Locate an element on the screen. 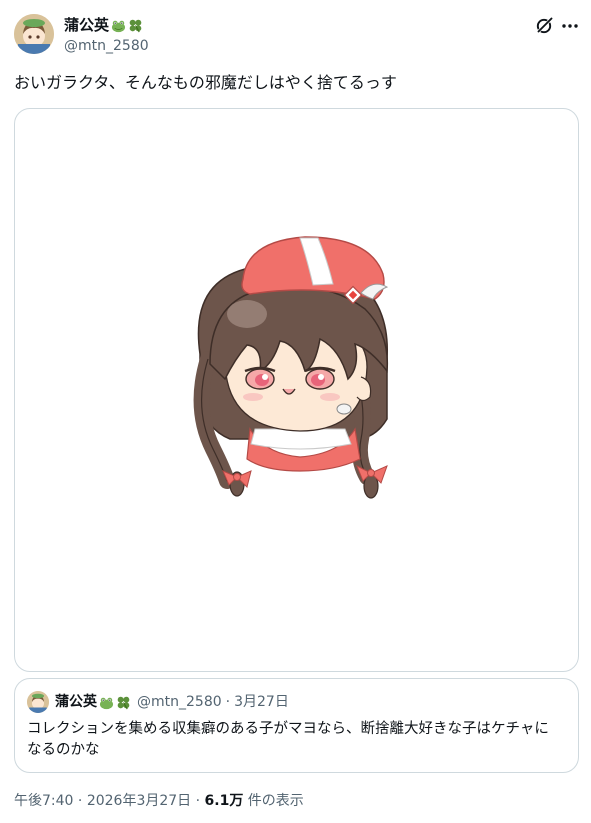  author-avatar is located at coordinates (34, 34).